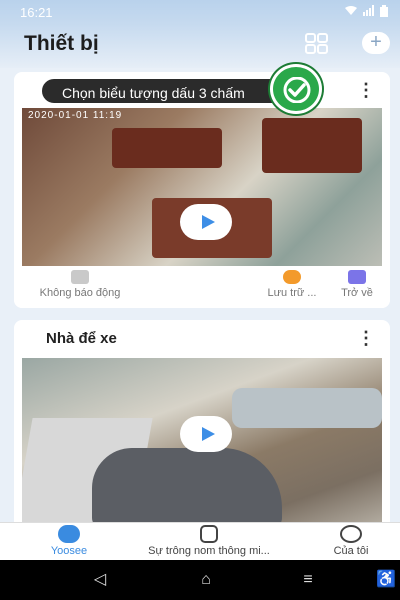 Image resolution: width=400 pixels, height=600 pixels. I want to click on alarm-label: Không báo động, so click(80, 293).